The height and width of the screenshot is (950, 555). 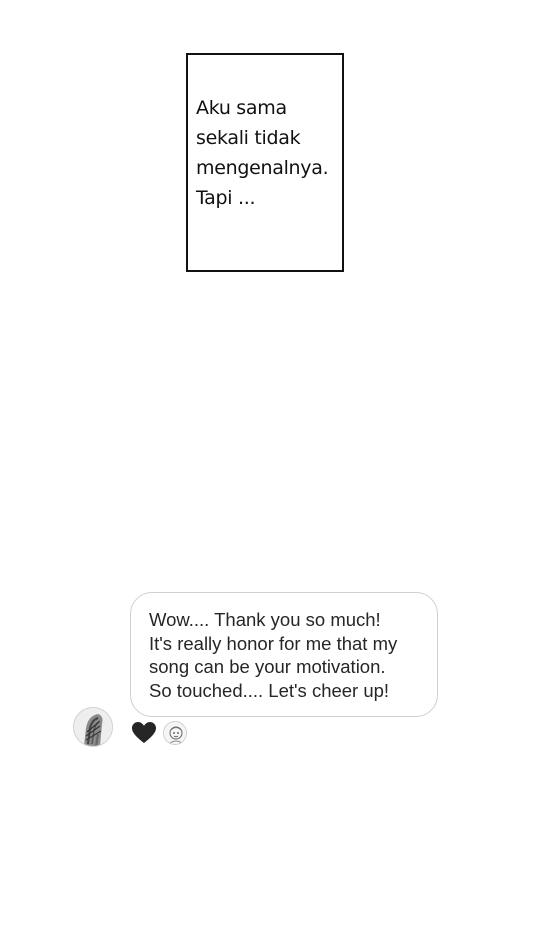 I want to click on caption-line: Aku sama, so click(x=241, y=108).